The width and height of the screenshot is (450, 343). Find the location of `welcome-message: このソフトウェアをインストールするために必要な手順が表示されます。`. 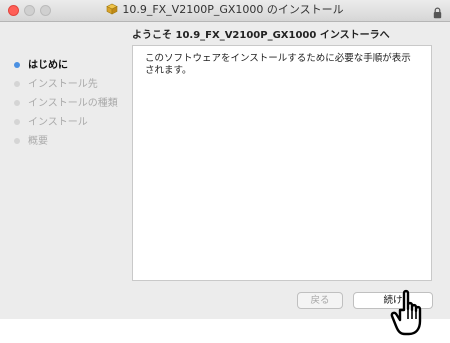

welcome-message: このソフトウェアをインストールするために必要な手順が表示されます。 is located at coordinates (278, 64).